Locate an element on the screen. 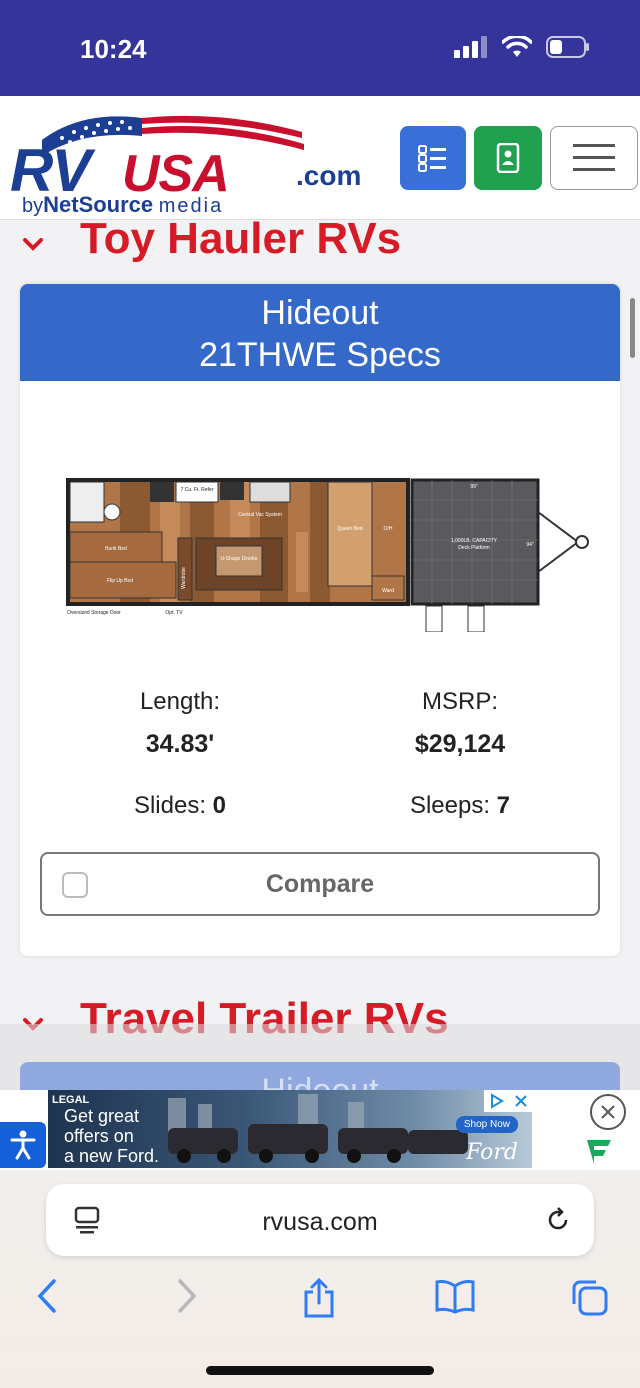  status-icons is located at coordinates (522, 47).